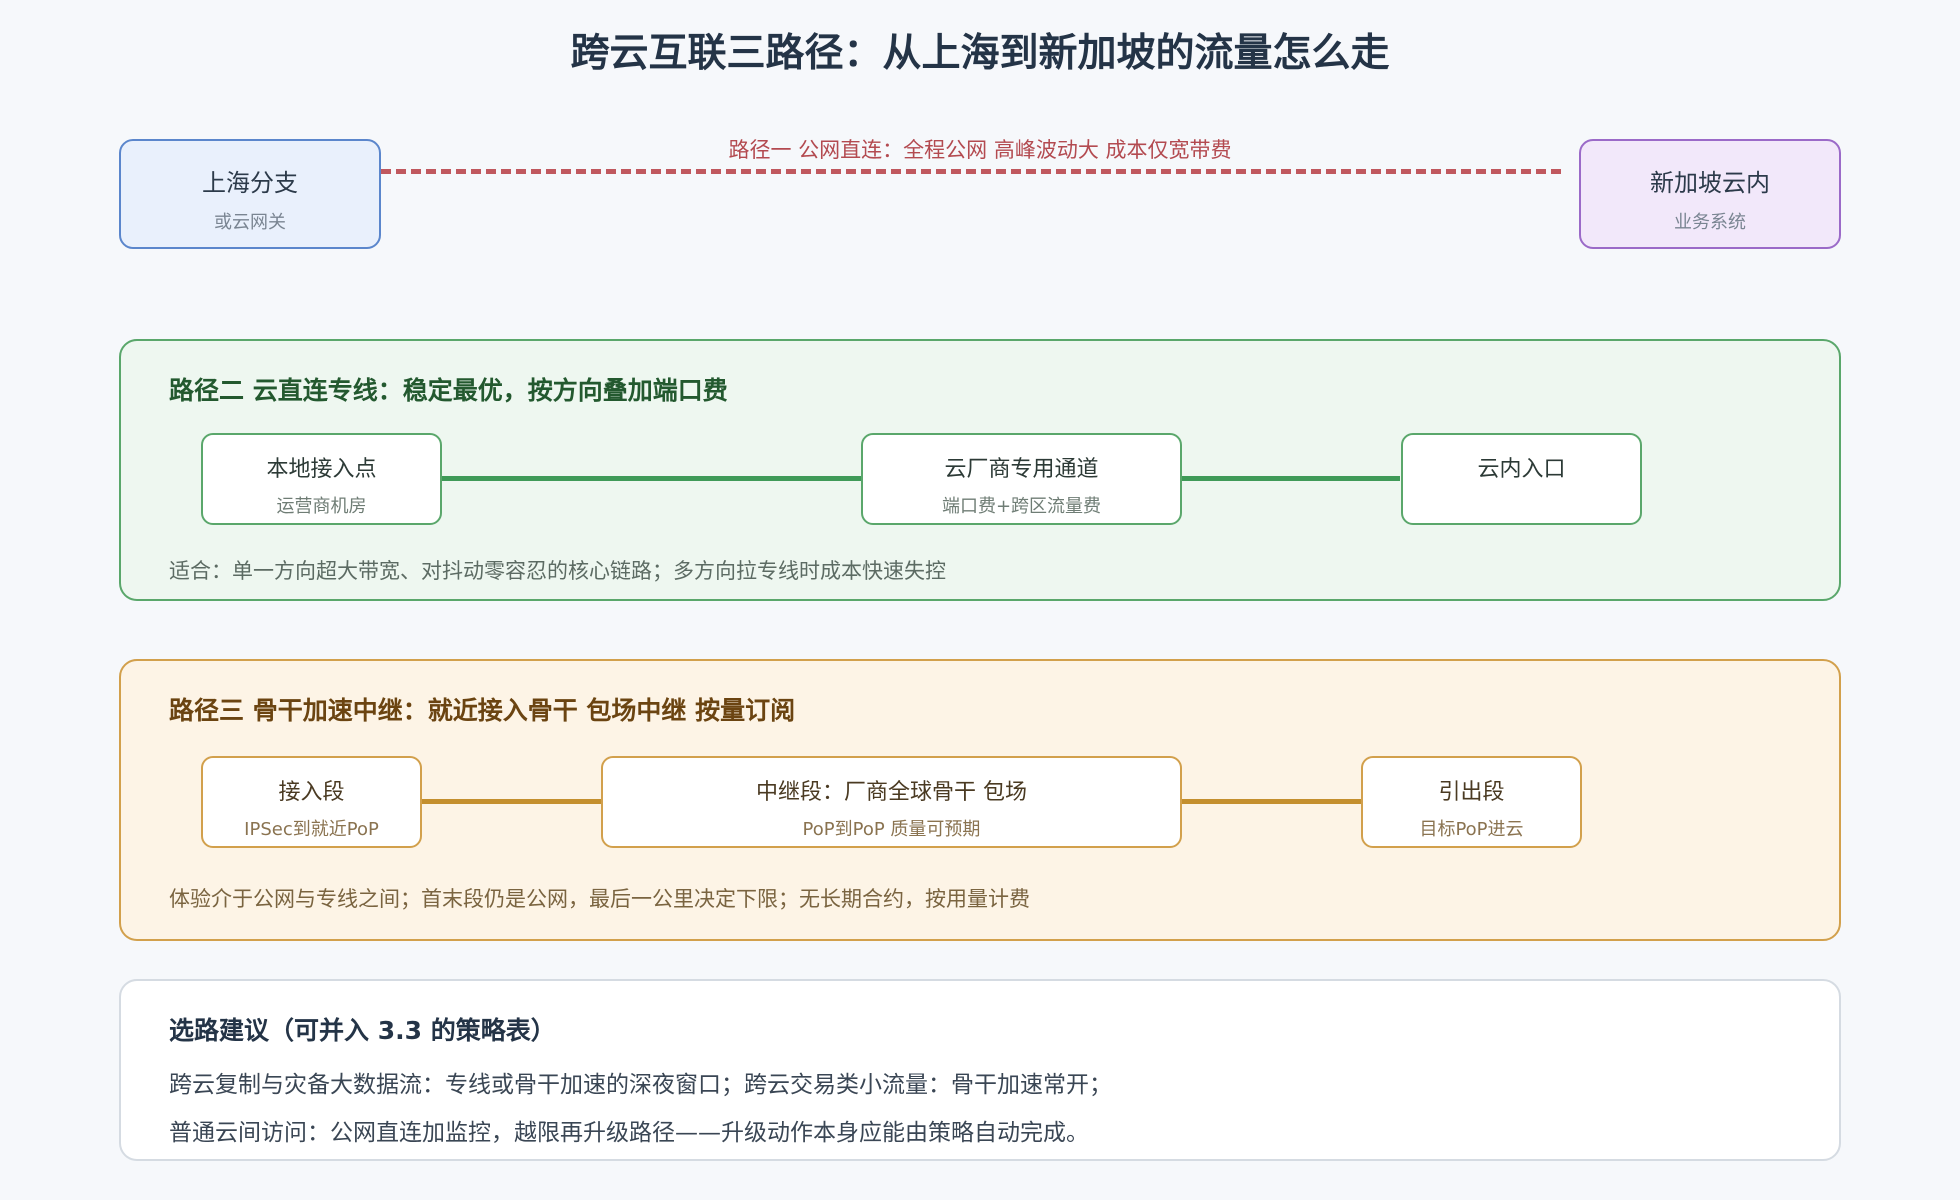 The height and width of the screenshot is (1200, 1960). I want to click on advice-line-2: 普通云间访问：公网直连加监控，越限再升级路径——升级动作本身应能由策略自动完成。, so click(629, 1133).